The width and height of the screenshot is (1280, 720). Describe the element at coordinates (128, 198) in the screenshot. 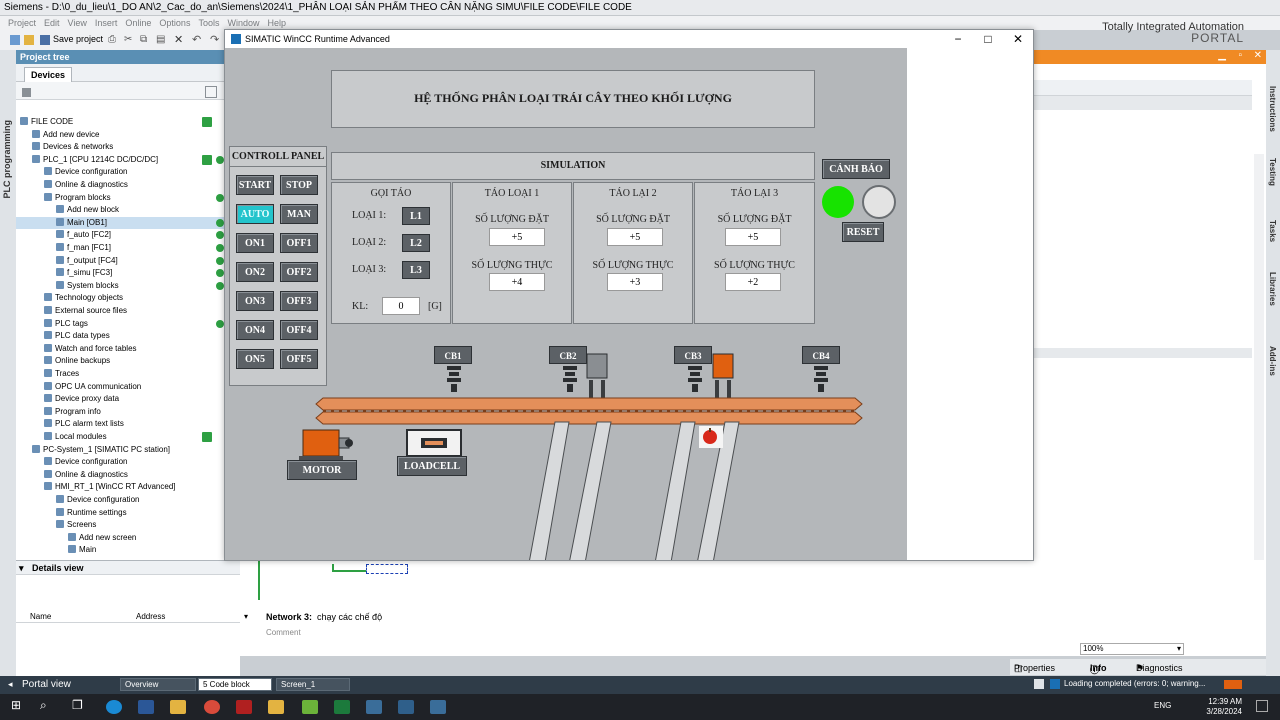

I see `tree-item: Program blocks` at that location.